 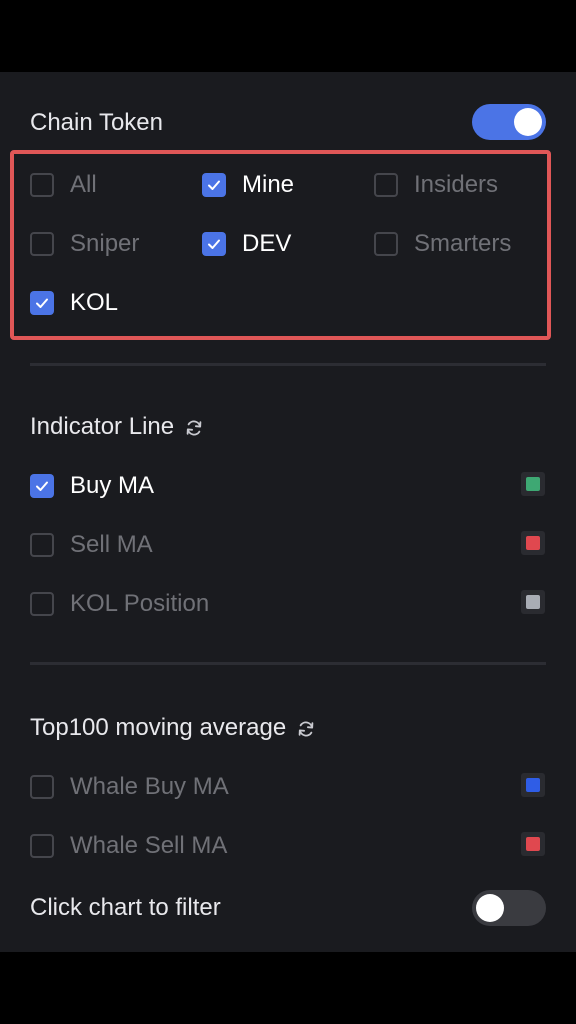 I want to click on option-whale-sell-ma: Whale Sell MA, so click(x=128, y=846).